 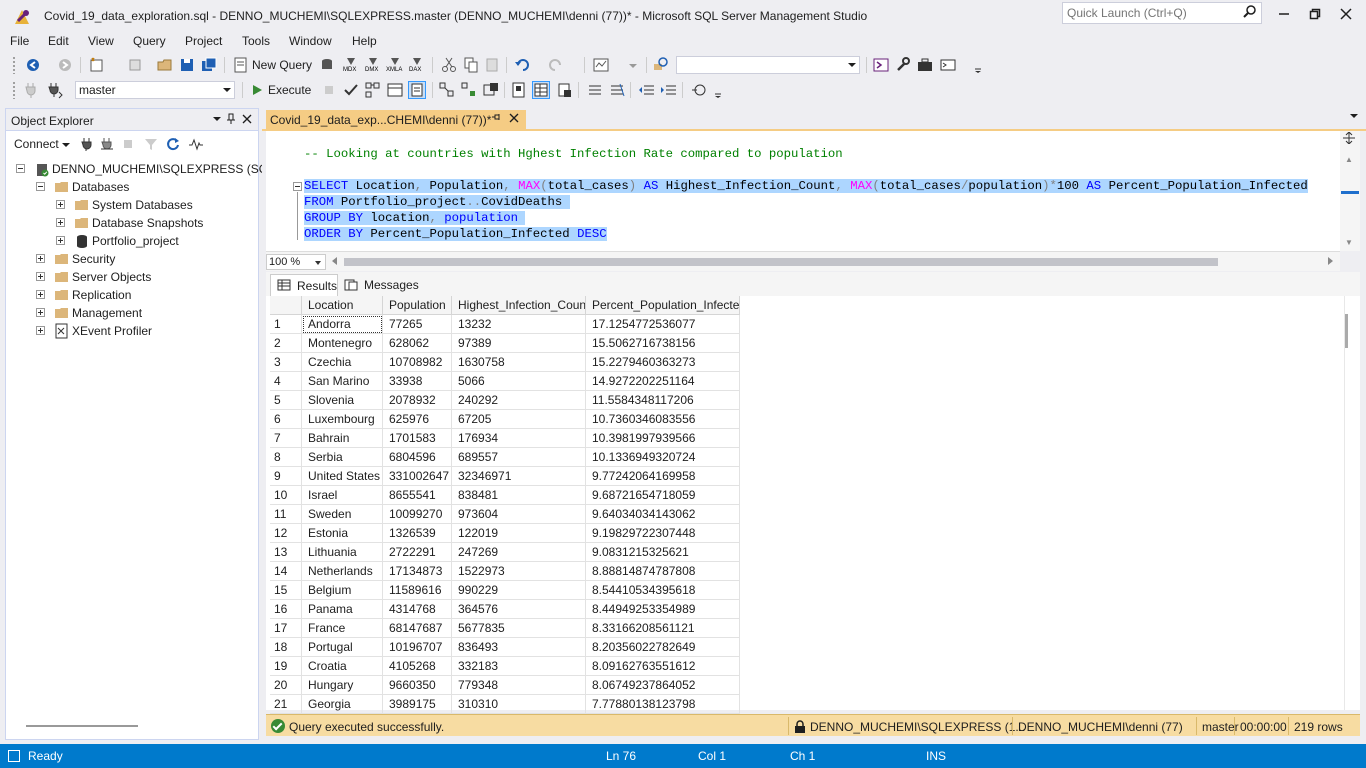 I want to click on table-cell: 247269, so click(x=519, y=552).